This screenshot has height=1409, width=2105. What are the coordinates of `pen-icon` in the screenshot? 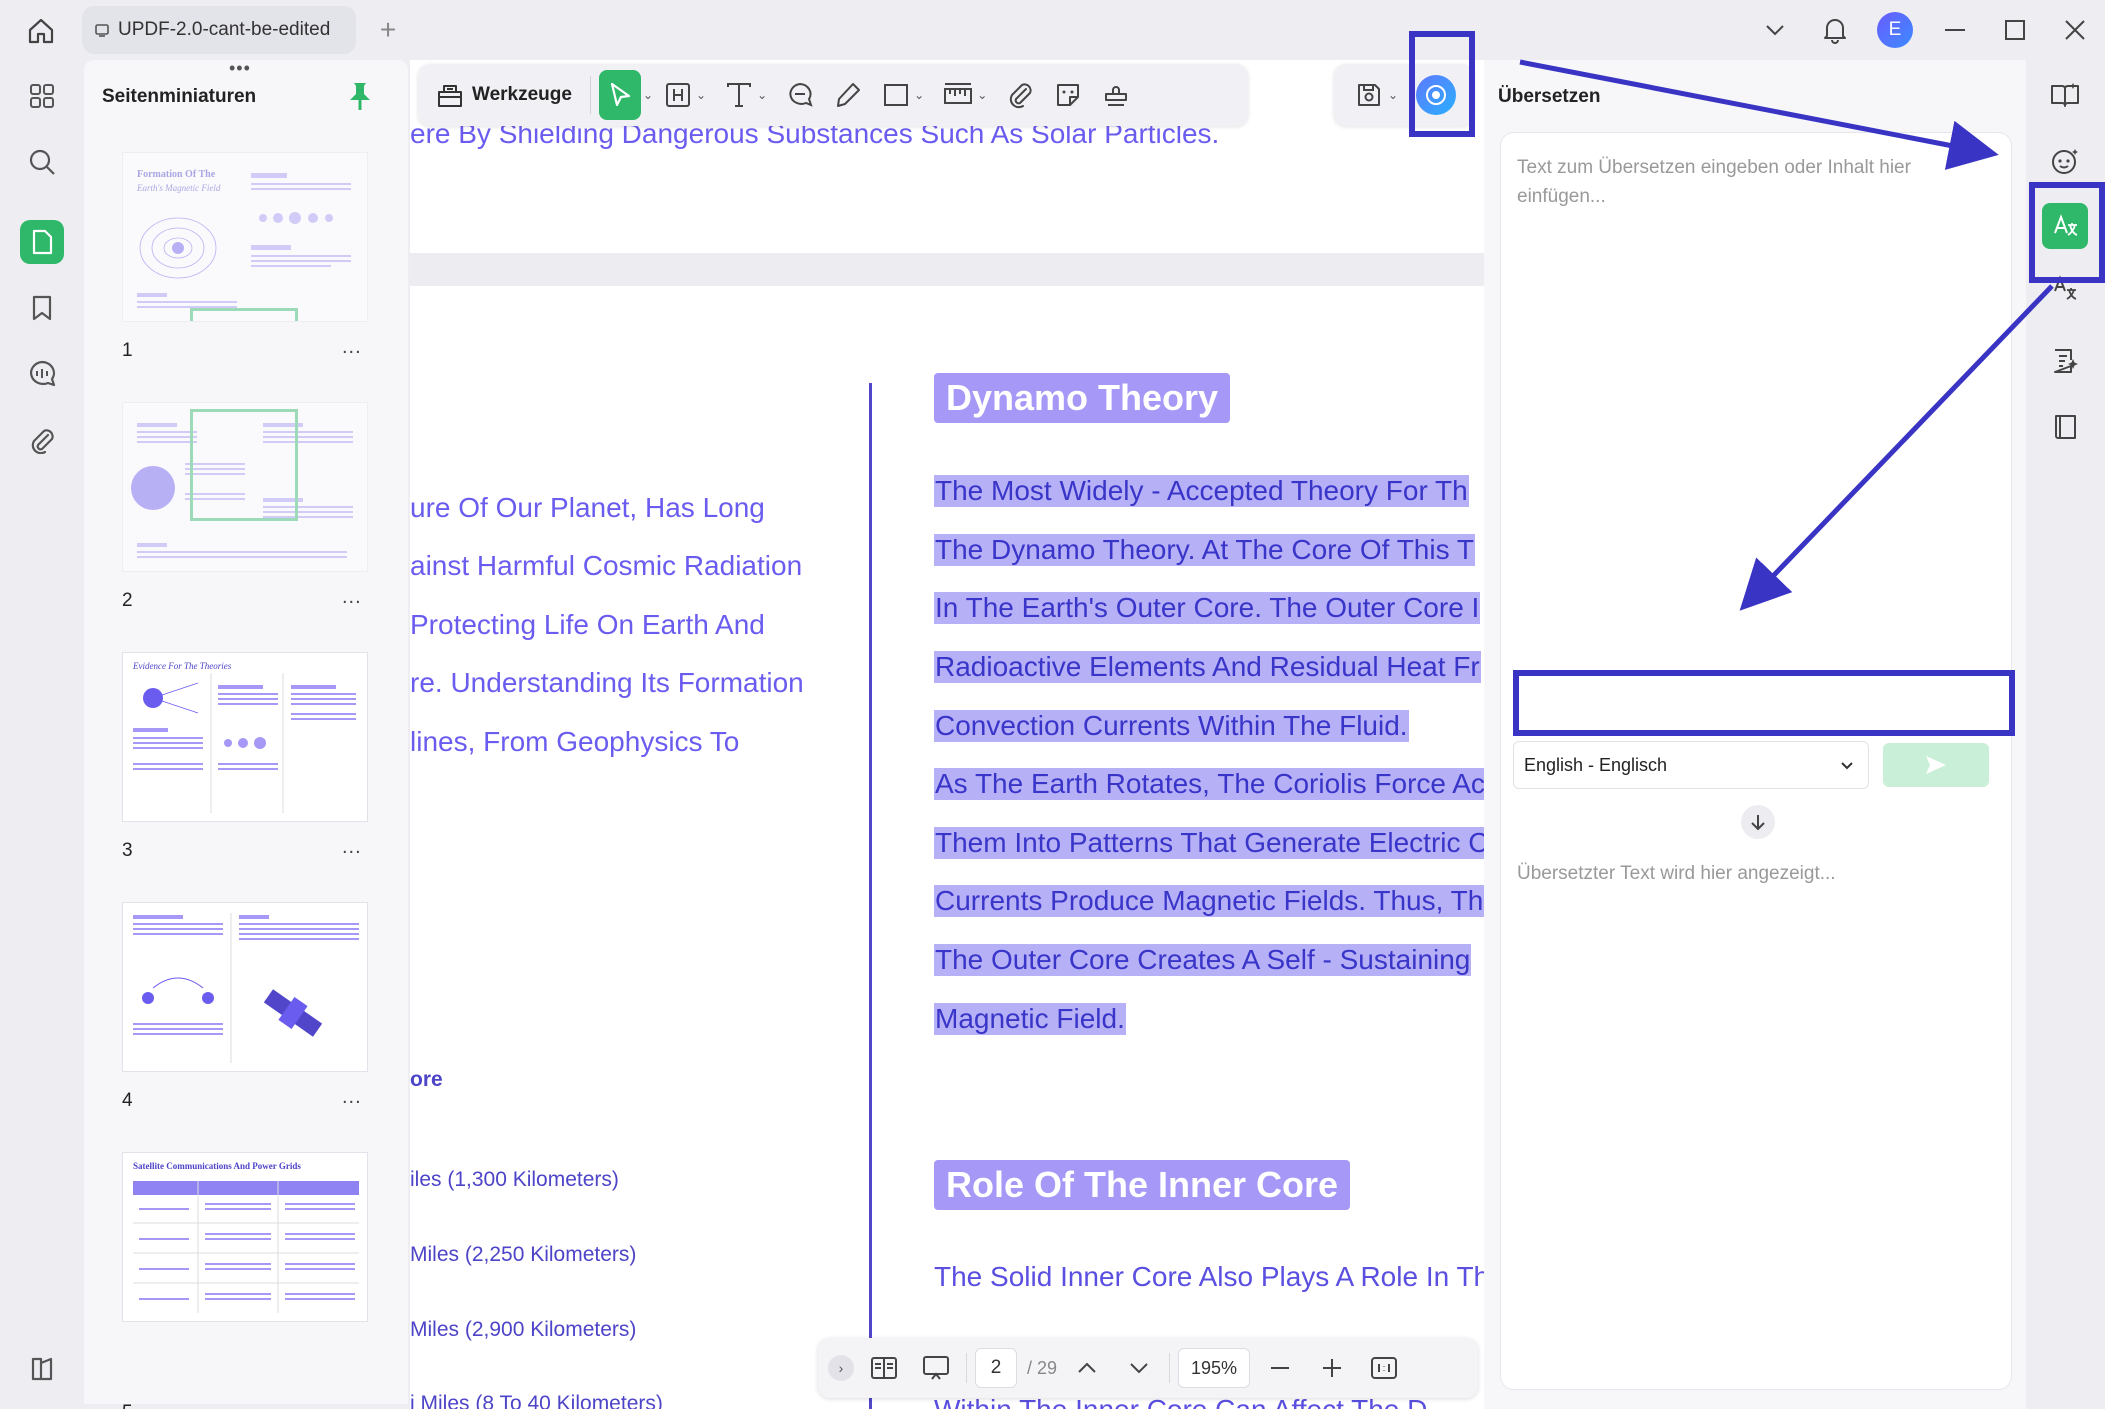 It's located at (848, 95).